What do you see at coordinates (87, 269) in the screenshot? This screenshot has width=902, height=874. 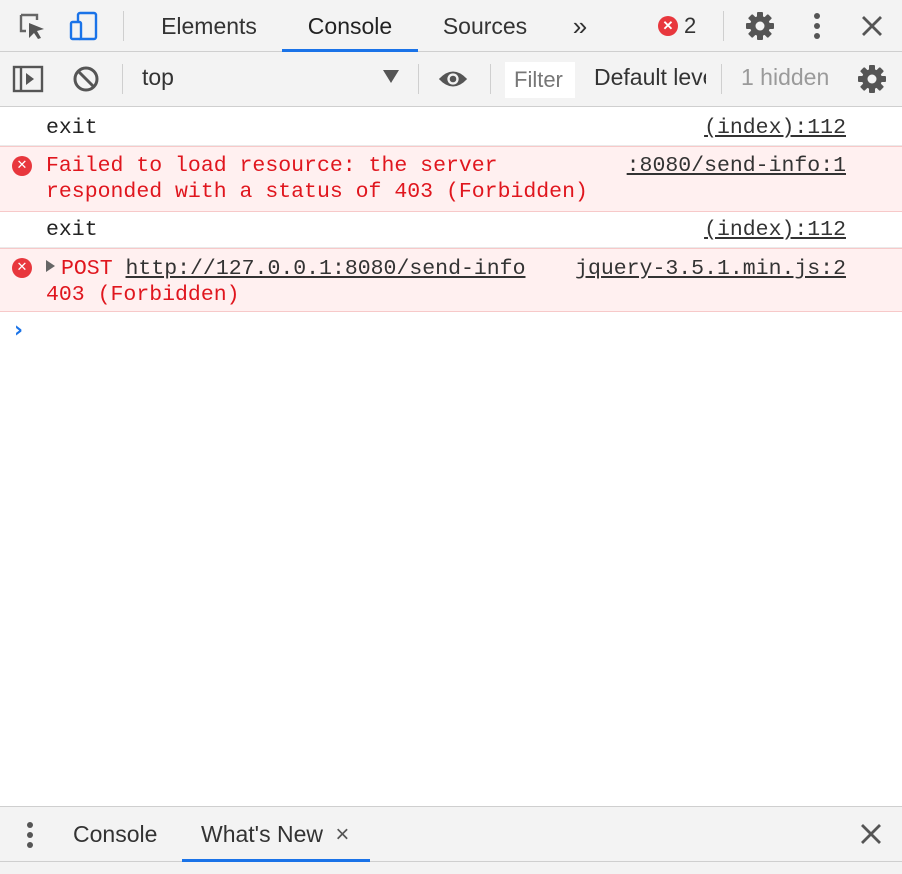 I see `request-method: POST` at bounding box center [87, 269].